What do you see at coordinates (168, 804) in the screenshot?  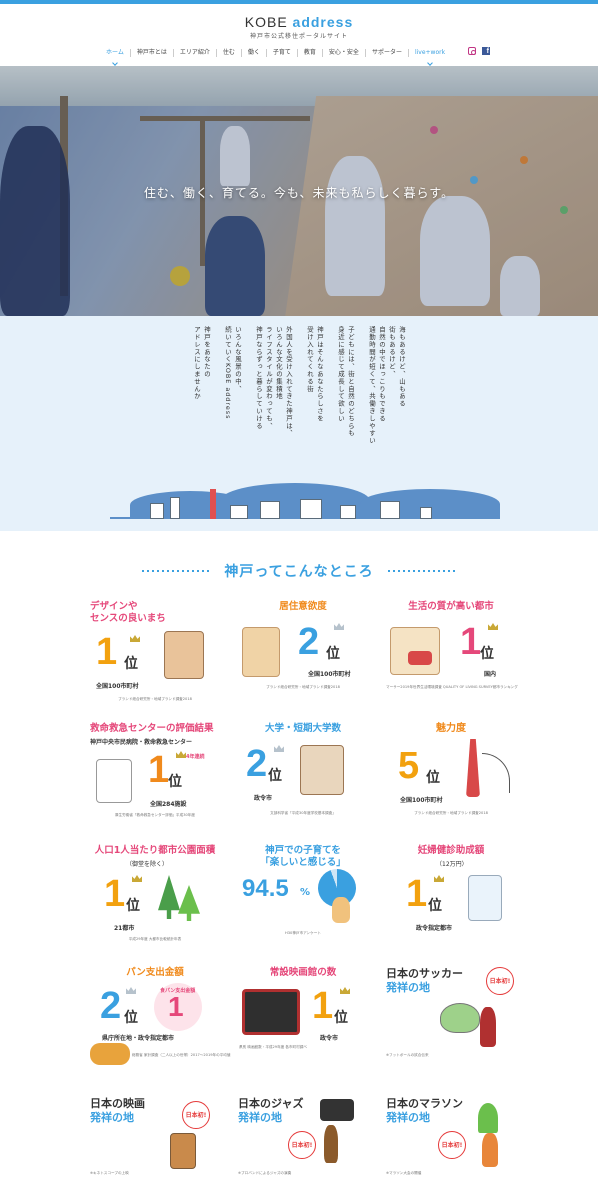 I see `card-subtitle: 全国284施設` at bounding box center [168, 804].